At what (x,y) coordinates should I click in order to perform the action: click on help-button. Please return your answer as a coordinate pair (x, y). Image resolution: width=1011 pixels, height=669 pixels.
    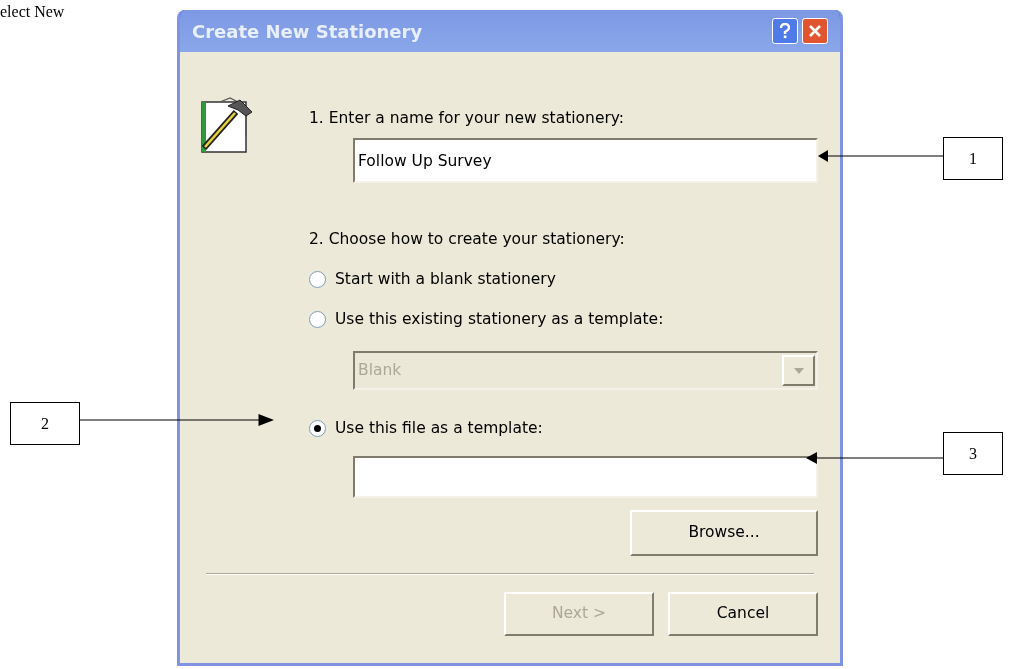
    Looking at the image, I should click on (785, 31).